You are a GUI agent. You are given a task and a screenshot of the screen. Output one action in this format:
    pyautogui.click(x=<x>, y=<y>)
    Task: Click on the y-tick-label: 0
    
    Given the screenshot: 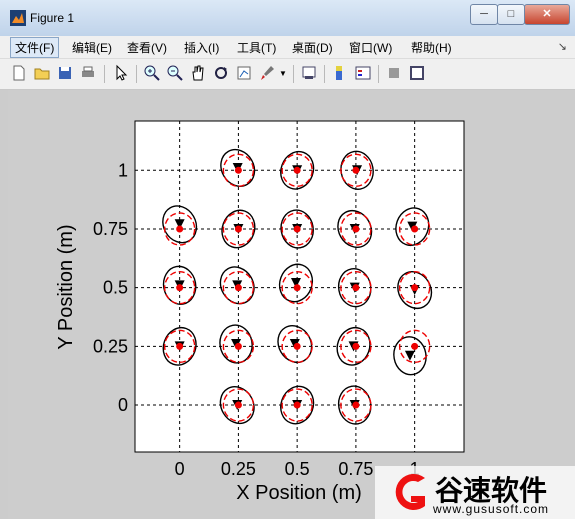 What is the action you would take?
    pyautogui.click(x=123, y=405)
    